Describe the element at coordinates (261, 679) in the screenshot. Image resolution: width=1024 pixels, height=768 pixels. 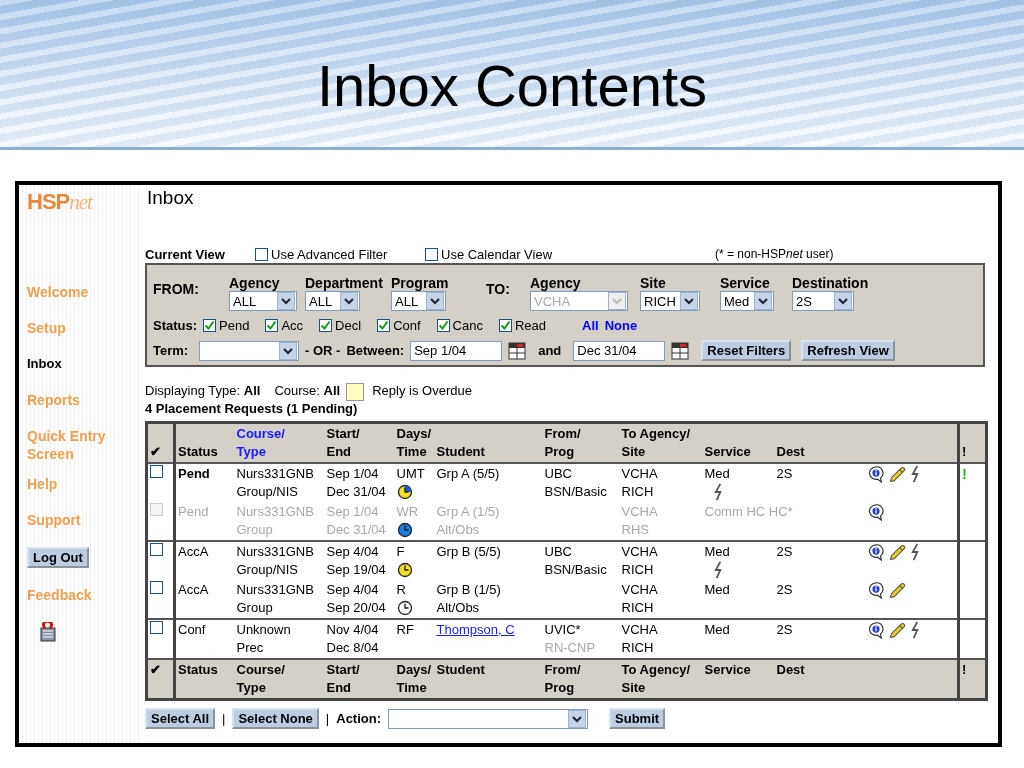
I see `column-header: Course/ Type` at that location.